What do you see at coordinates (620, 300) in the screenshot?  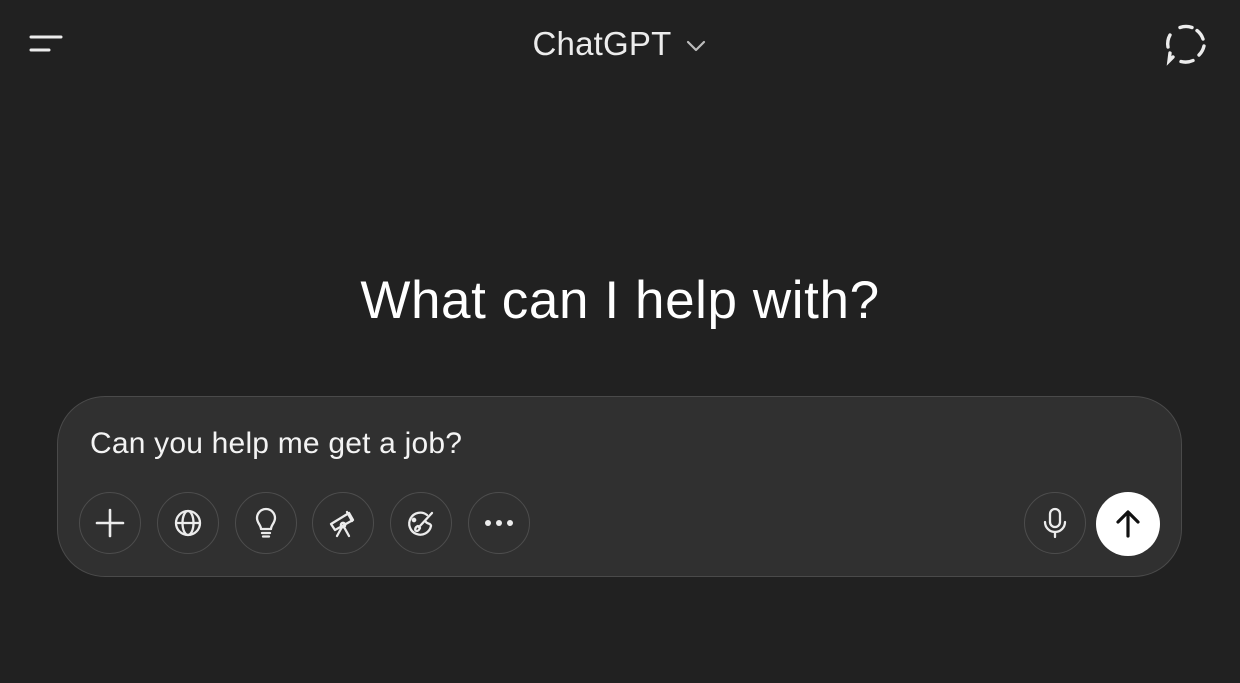 I see `page-title: What can I help with?` at bounding box center [620, 300].